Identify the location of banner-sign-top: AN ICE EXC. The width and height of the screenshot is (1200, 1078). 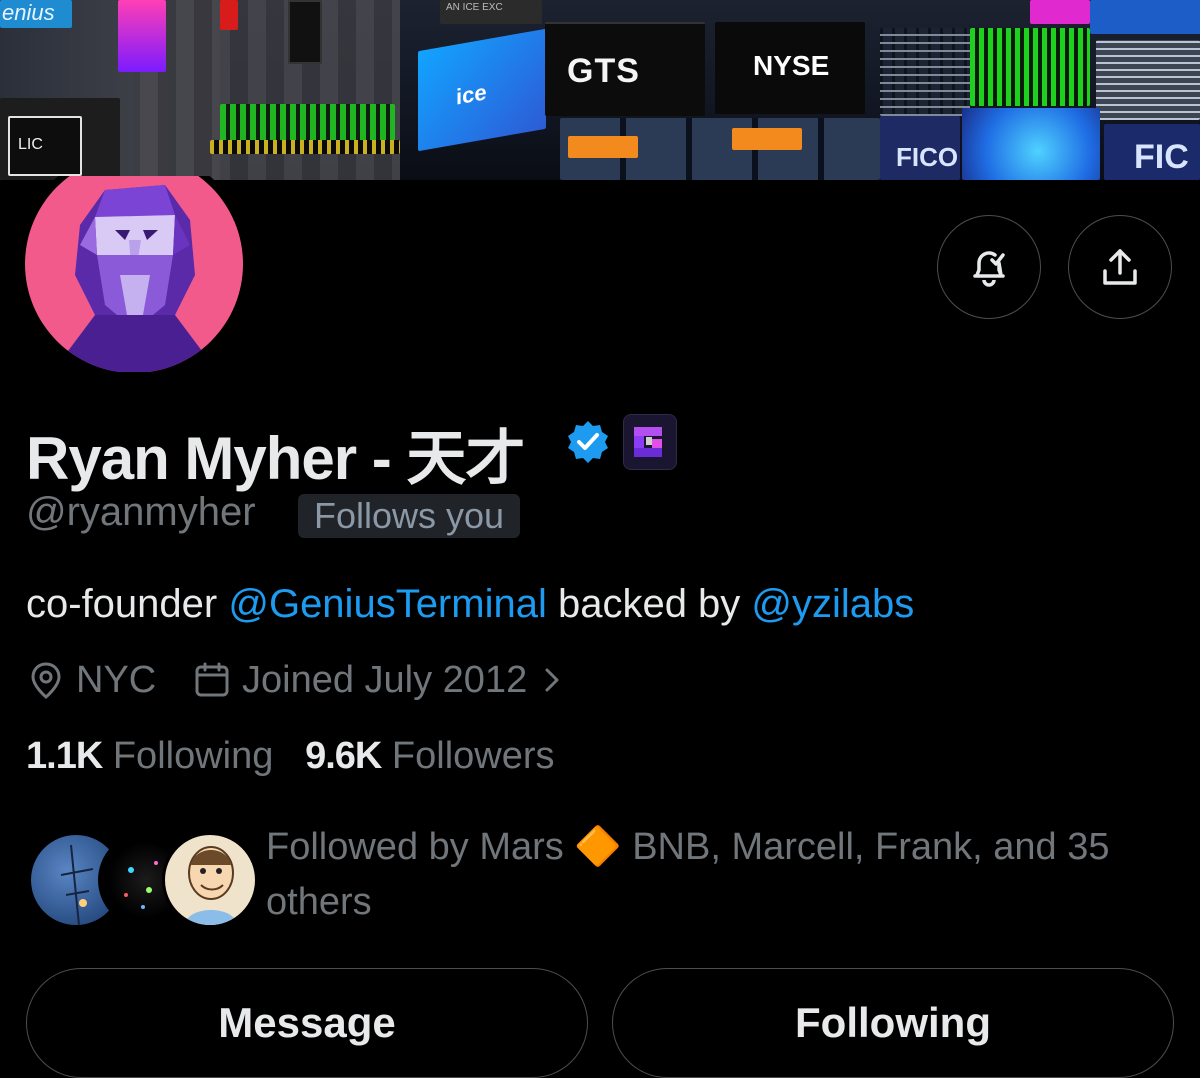
(491, 12).